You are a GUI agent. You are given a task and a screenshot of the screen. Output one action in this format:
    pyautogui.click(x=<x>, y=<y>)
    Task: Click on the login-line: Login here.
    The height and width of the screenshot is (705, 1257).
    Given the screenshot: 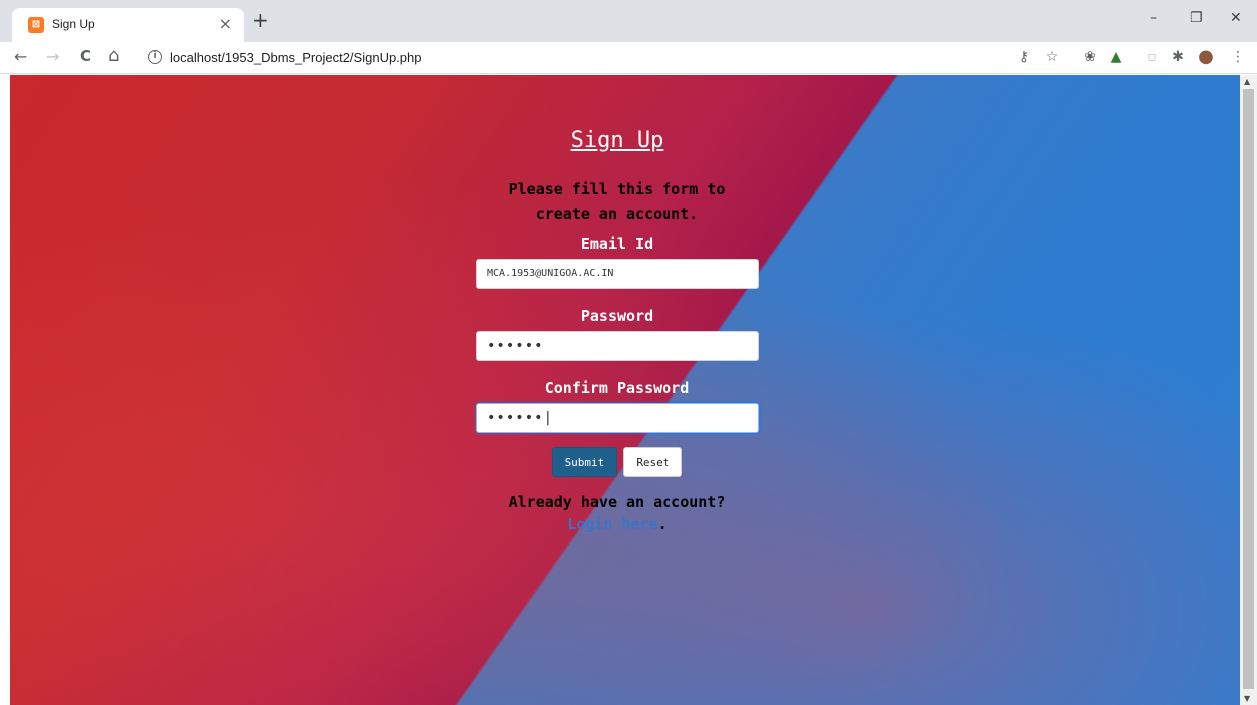 What is the action you would take?
    pyautogui.click(x=617, y=524)
    